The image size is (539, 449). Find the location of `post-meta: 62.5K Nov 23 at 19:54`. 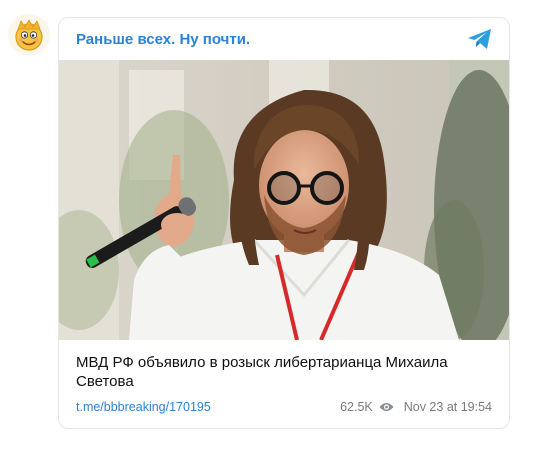

post-meta: 62.5K Nov 23 at 19:54 is located at coordinates (416, 407).